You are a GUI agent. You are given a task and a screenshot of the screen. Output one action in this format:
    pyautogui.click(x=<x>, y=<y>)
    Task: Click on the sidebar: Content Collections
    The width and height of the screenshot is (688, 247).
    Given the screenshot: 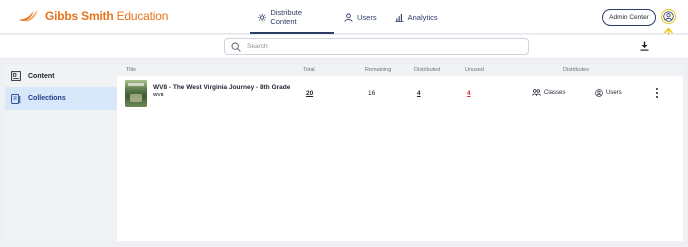 What is the action you would take?
    pyautogui.click(x=61, y=153)
    